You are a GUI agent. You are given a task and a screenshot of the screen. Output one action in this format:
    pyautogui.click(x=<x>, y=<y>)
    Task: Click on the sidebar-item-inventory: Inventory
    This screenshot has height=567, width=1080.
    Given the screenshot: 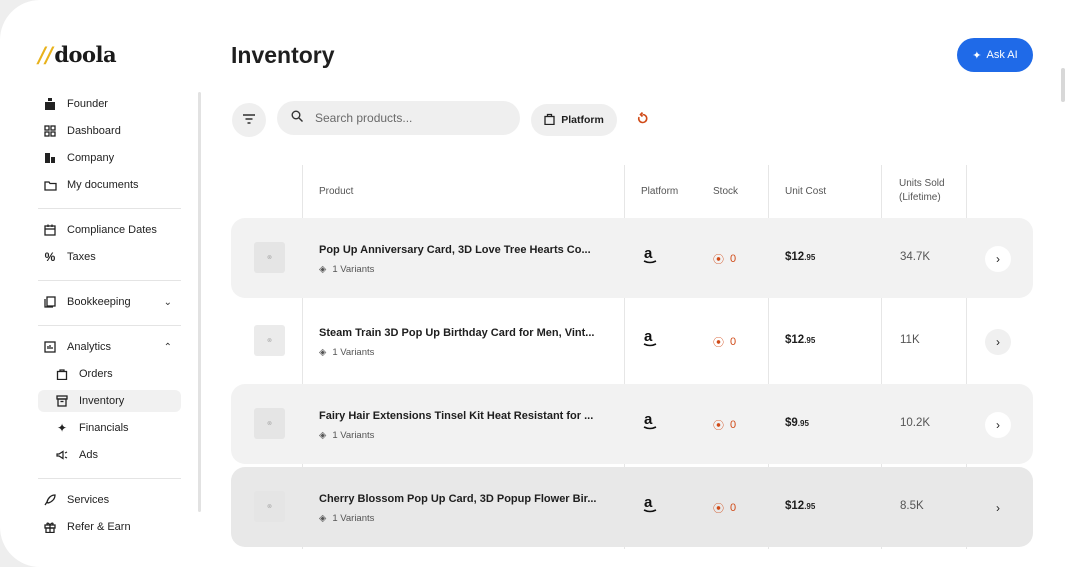 What is the action you would take?
    pyautogui.click(x=109, y=401)
    